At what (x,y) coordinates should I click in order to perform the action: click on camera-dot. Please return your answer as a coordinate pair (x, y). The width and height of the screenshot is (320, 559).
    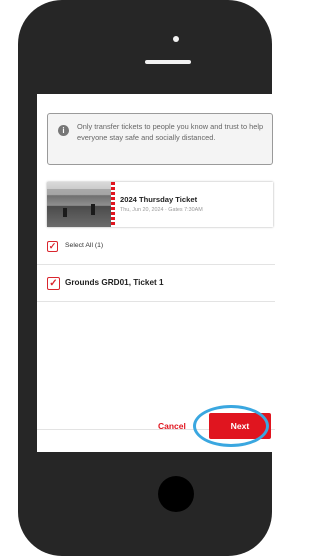
    Looking at the image, I should click on (176, 39).